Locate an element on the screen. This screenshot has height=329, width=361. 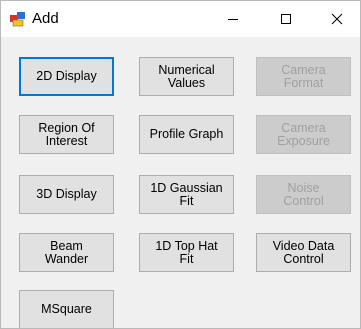
button-label: 2D Display is located at coordinates (66, 76).